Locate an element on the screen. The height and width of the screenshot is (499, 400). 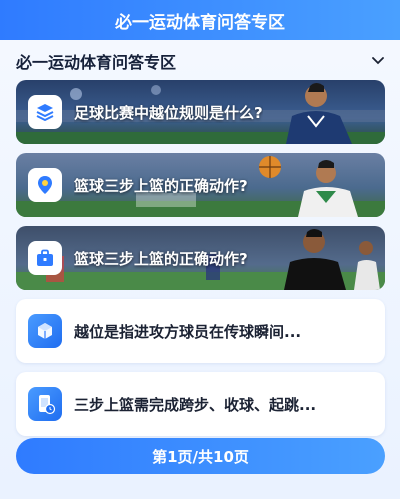
section-header: 必一运动体育问答专区 is located at coordinates (201, 61).